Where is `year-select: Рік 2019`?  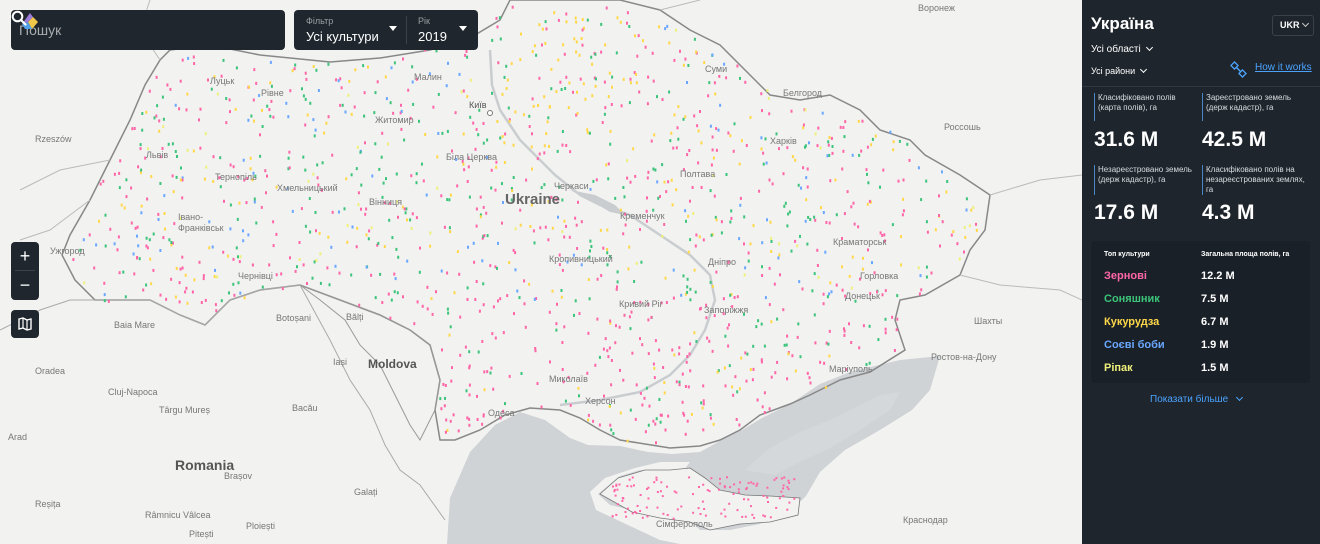 year-select: Рік 2019 is located at coordinates (442, 30).